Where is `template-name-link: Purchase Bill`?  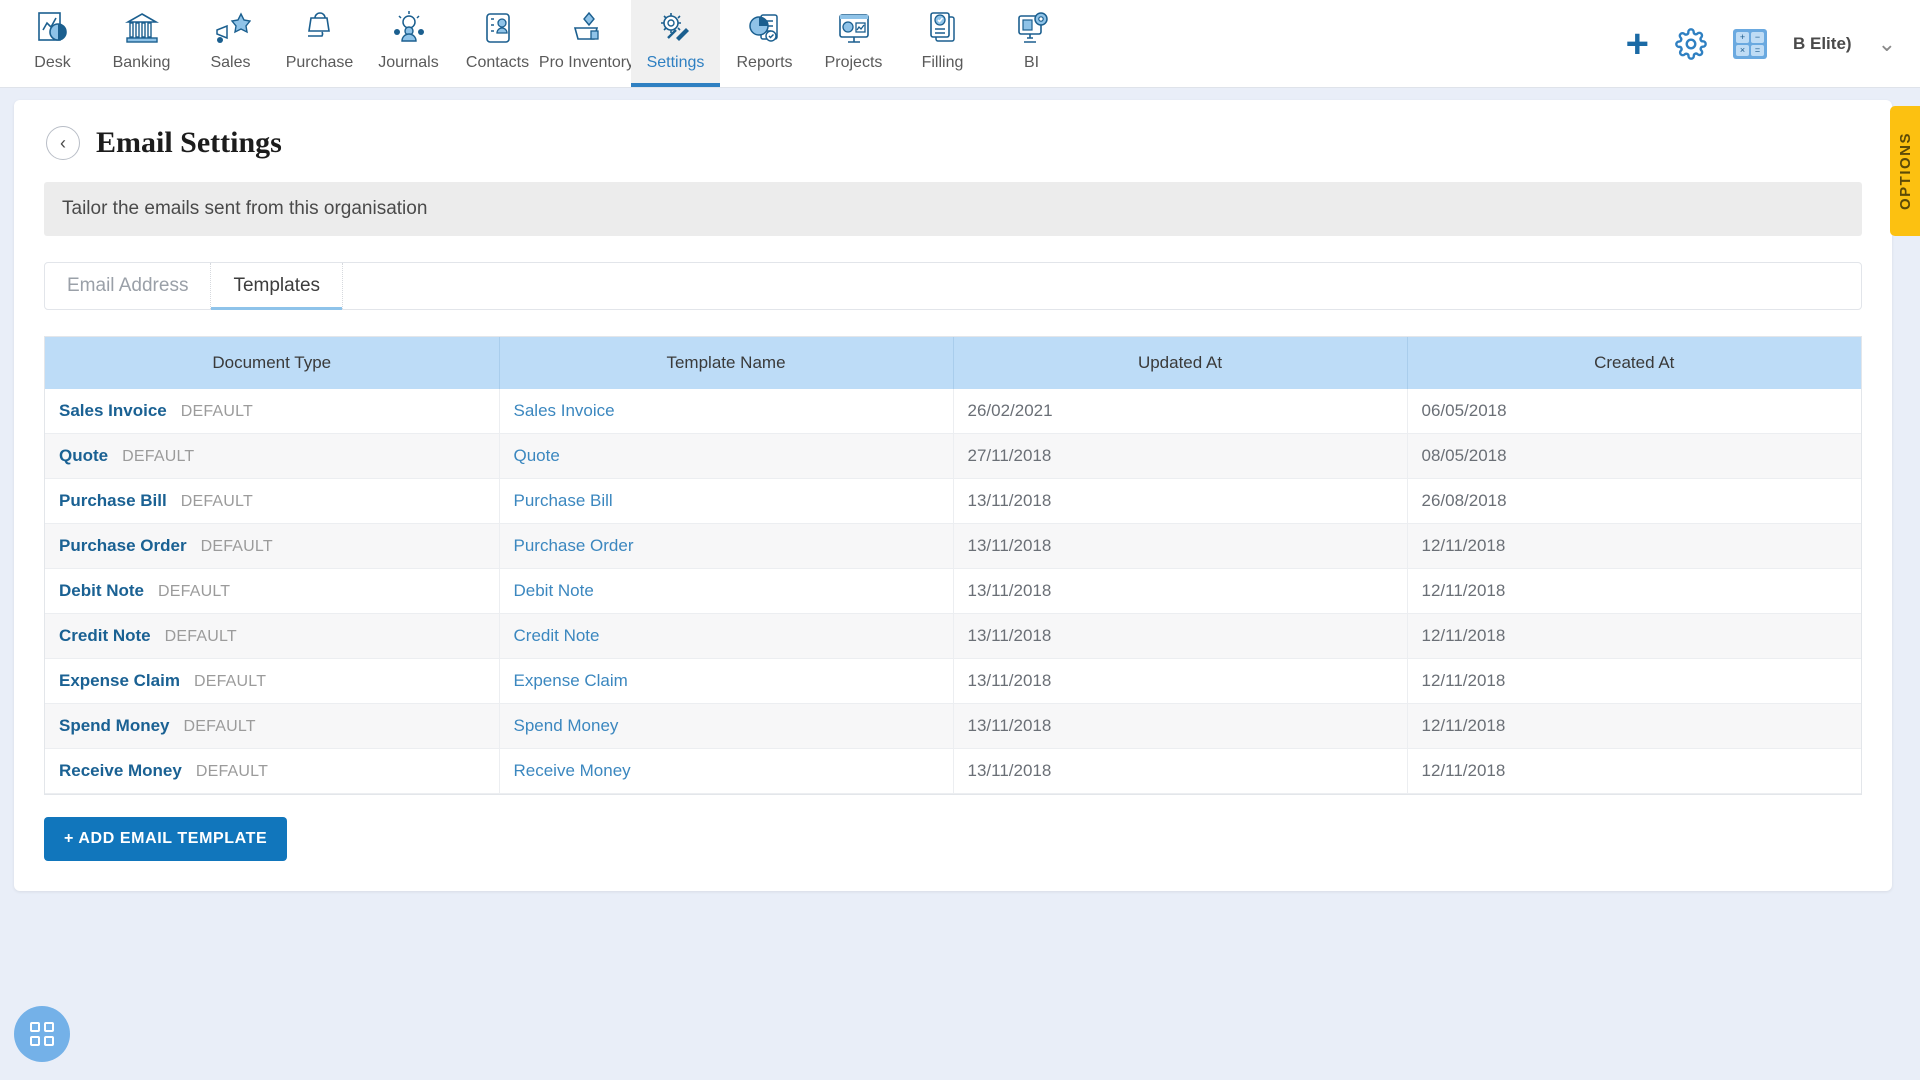 template-name-link: Purchase Bill is located at coordinates (563, 500).